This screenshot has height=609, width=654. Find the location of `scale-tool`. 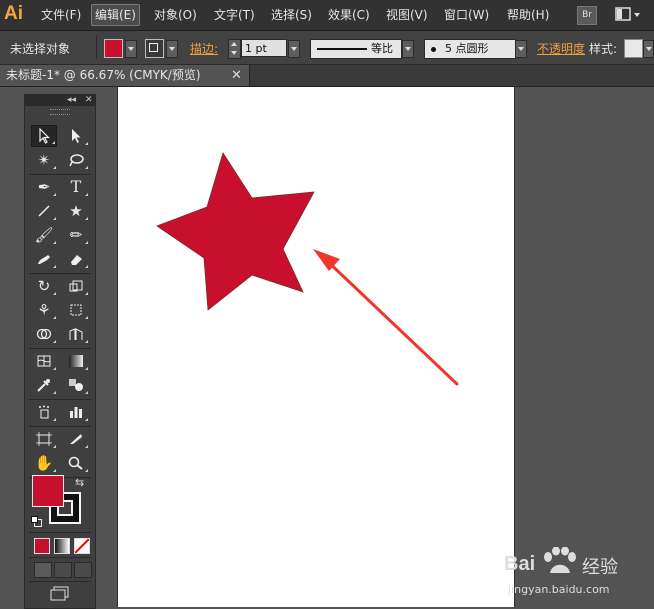

scale-tool is located at coordinates (76, 286).